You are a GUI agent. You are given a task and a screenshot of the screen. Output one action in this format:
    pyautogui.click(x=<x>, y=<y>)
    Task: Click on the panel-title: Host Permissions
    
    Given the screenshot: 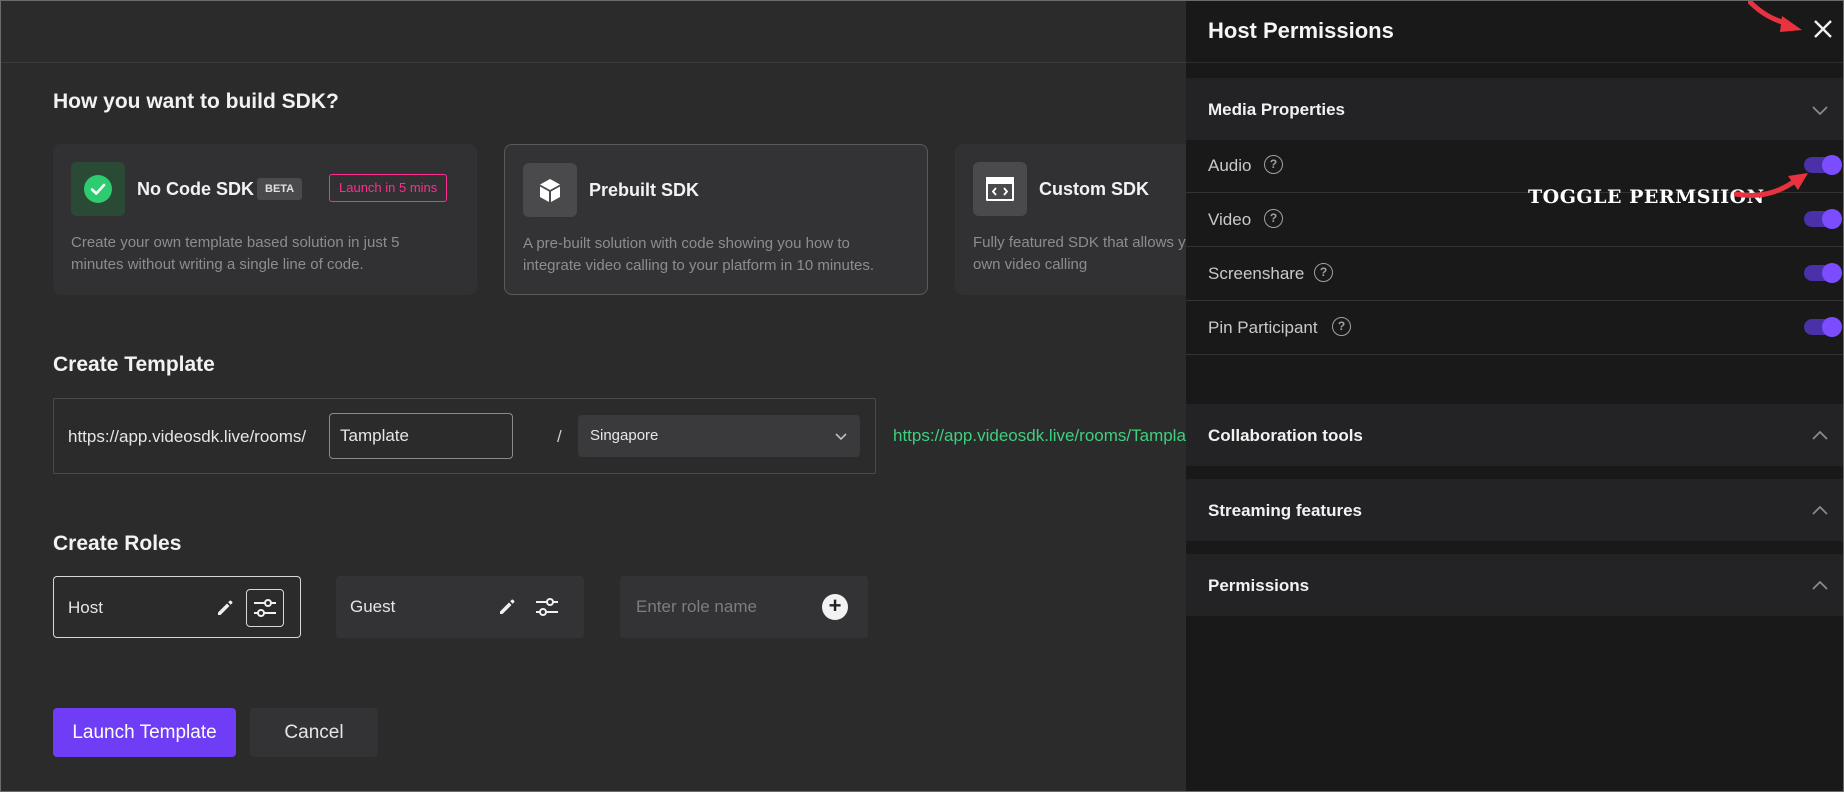 What is the action you would take?
    pyautogui.click(x=1301, y=30)
    